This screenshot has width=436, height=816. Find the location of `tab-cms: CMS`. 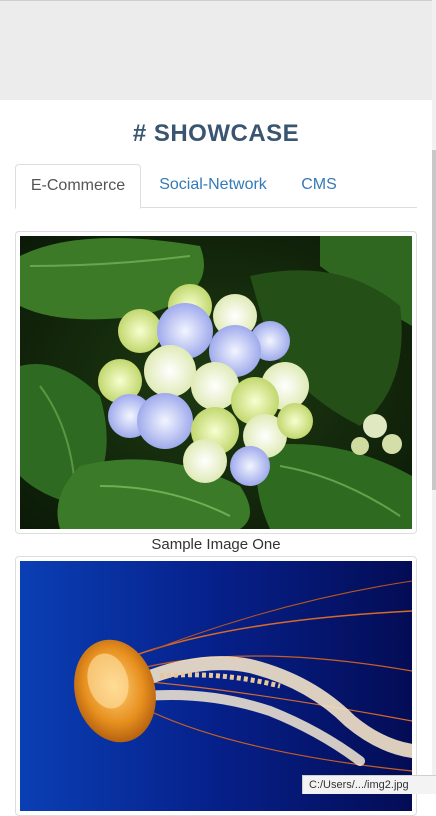

tab-cms: CMS is located at coordinates (319, 186).